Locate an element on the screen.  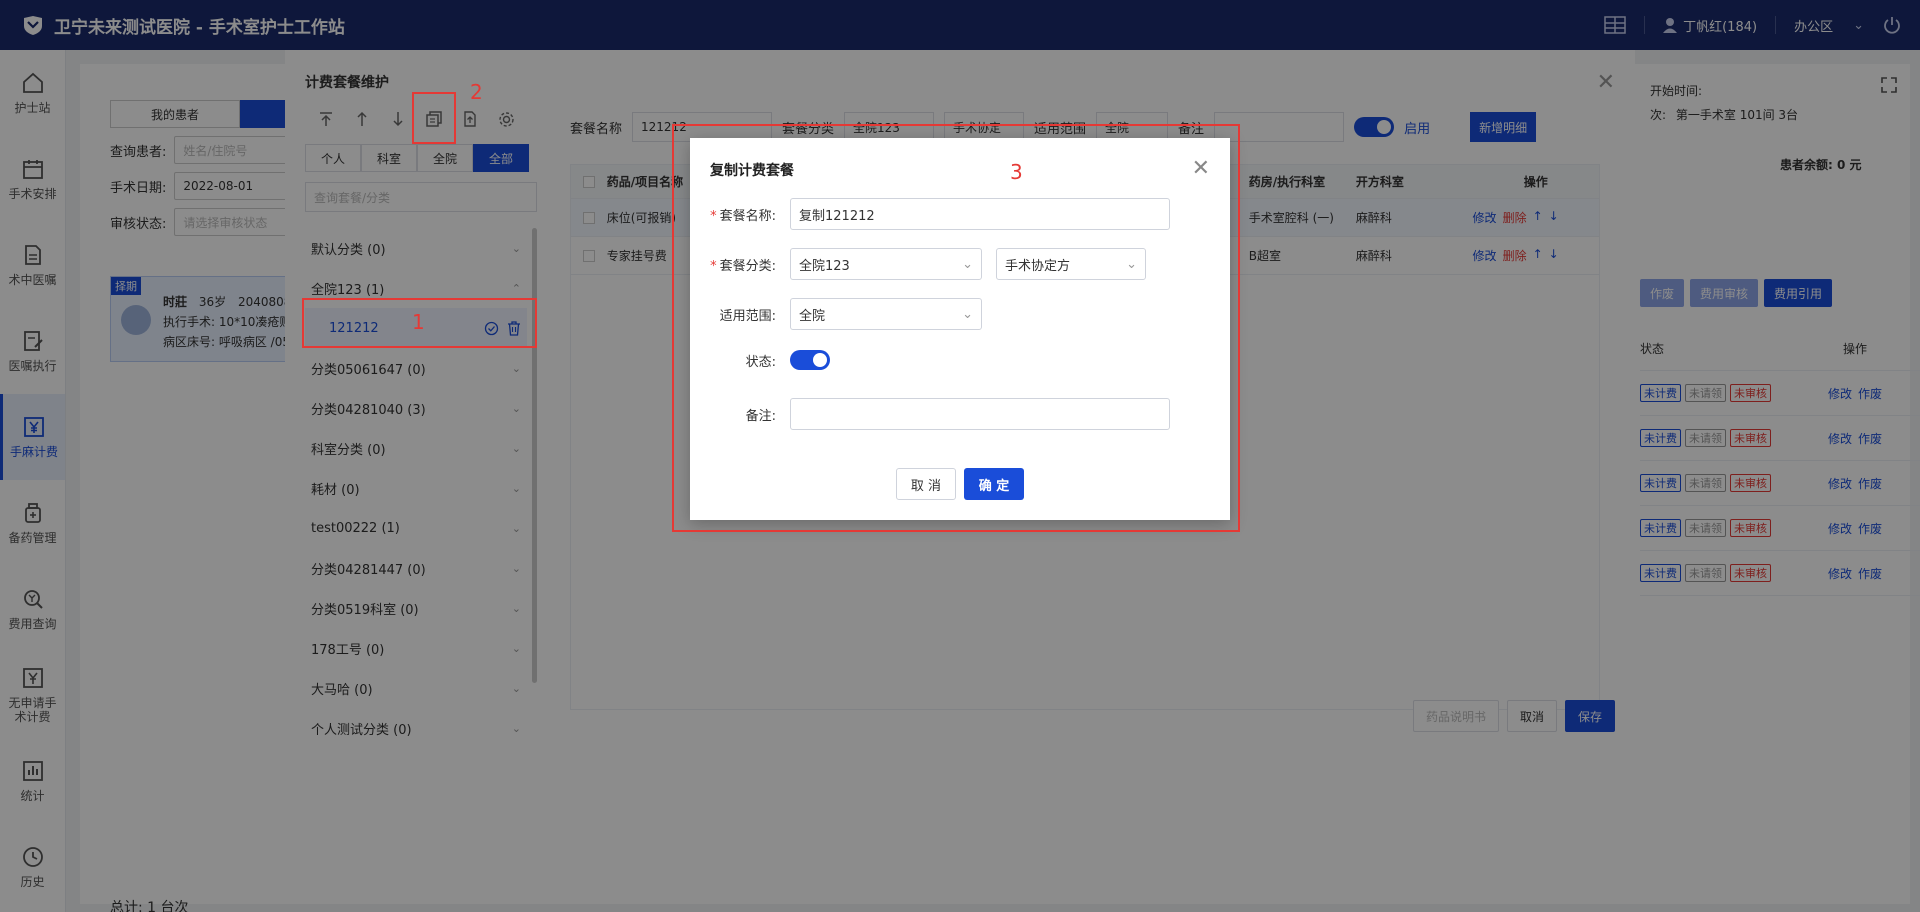
gear-icon is located at coordinates (506, 119).